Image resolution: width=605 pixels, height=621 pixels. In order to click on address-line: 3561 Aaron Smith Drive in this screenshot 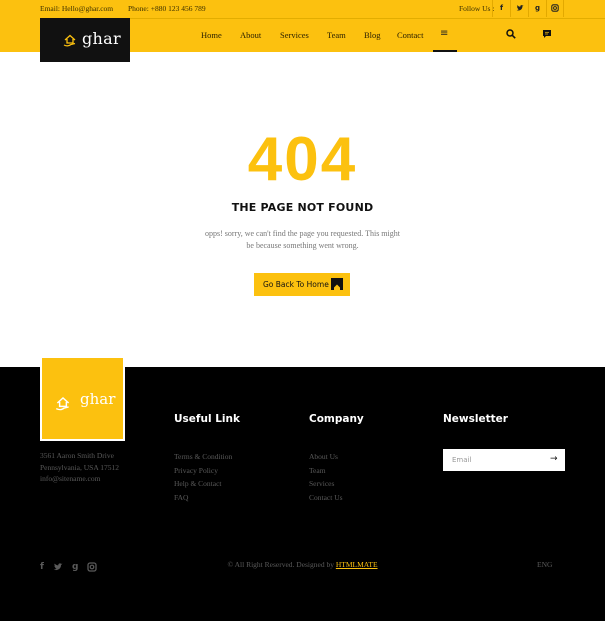, I will do `click(77, 455)`.